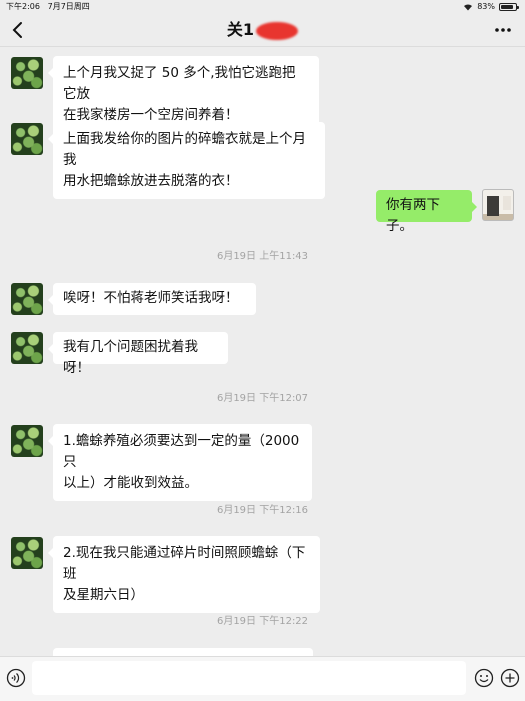  Describe the element at coordinates (486, 6) in the screenshot. I see `battery-percent: 83%` at that location.